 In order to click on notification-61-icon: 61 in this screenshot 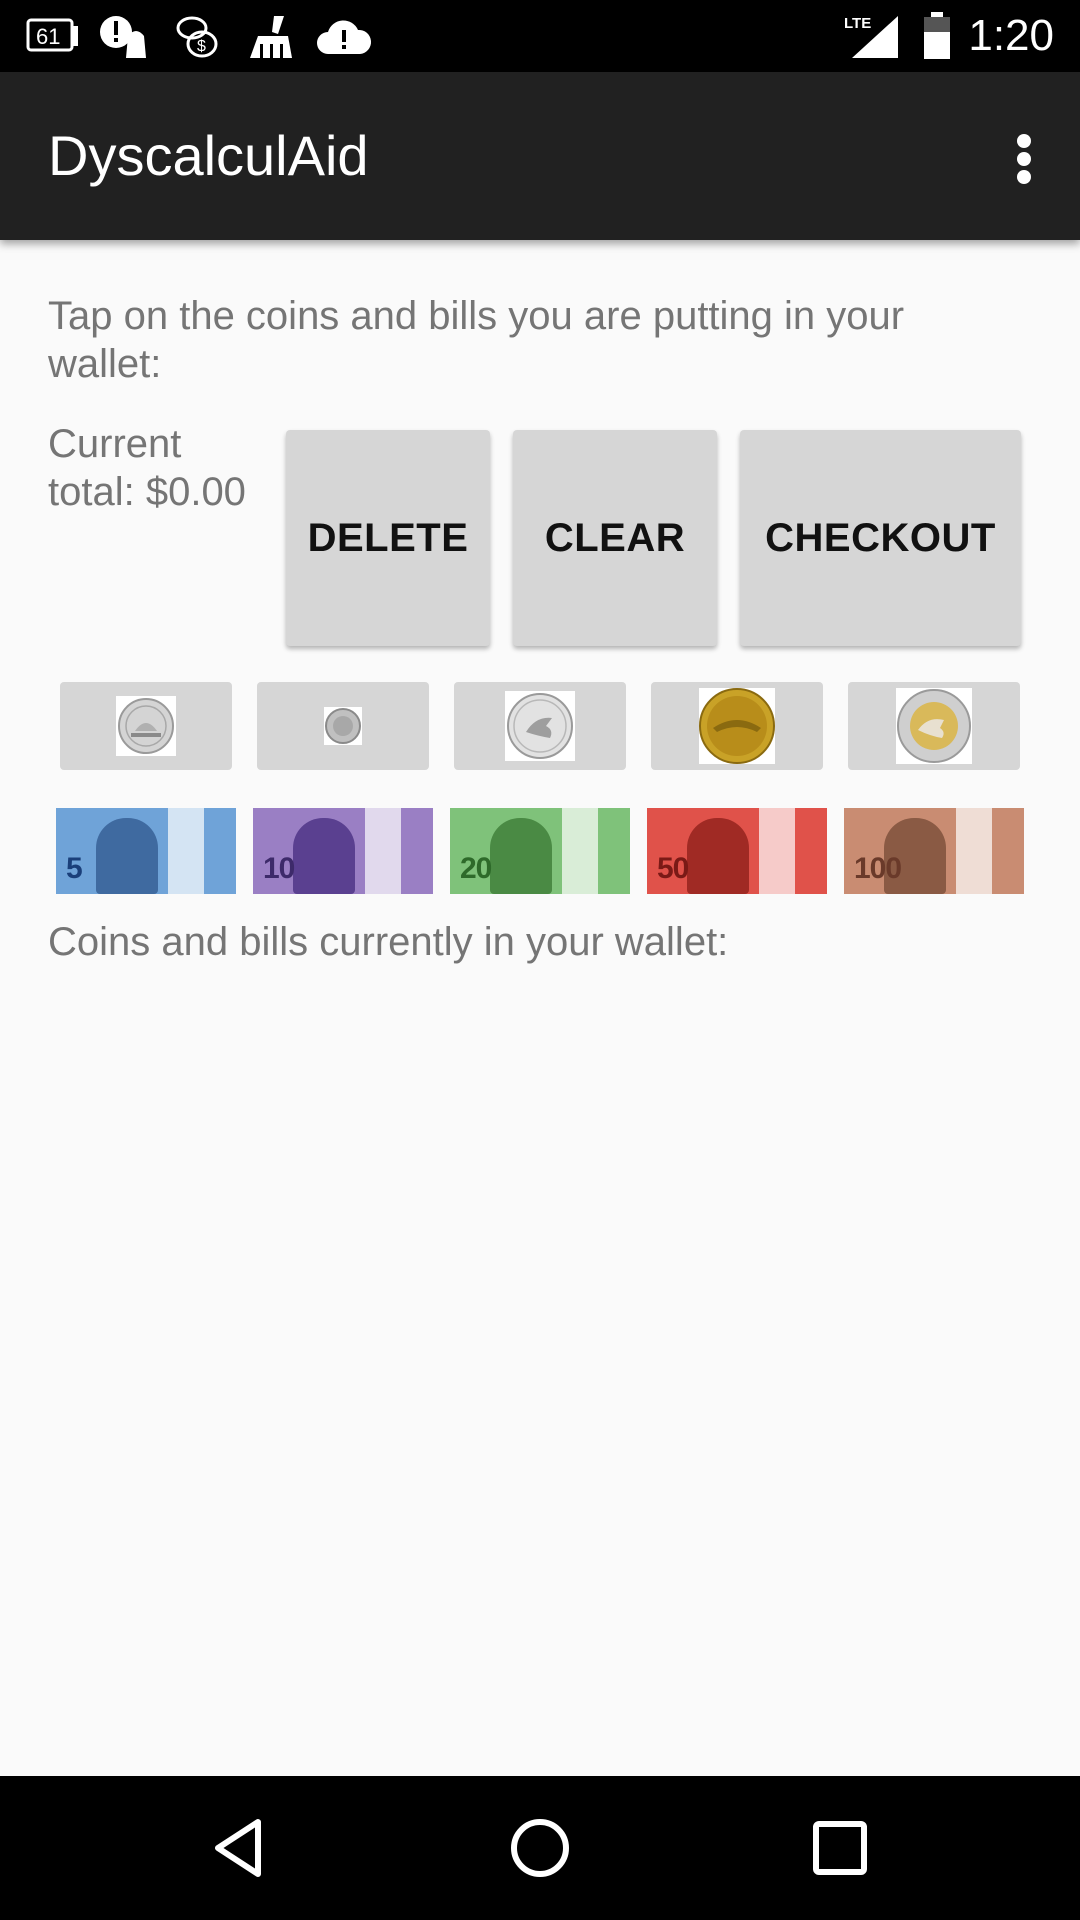, I will do `click(54, 38)`.